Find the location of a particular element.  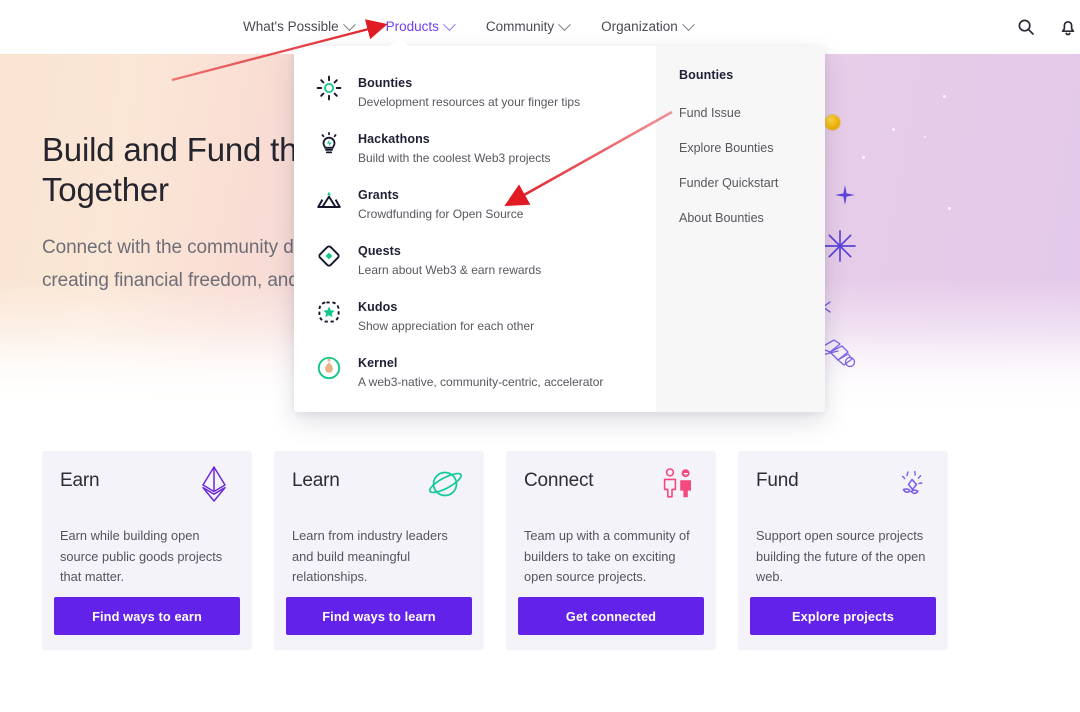

find-ways-to-learn-button: Find ways to learn is located at coordinates (379, 616).